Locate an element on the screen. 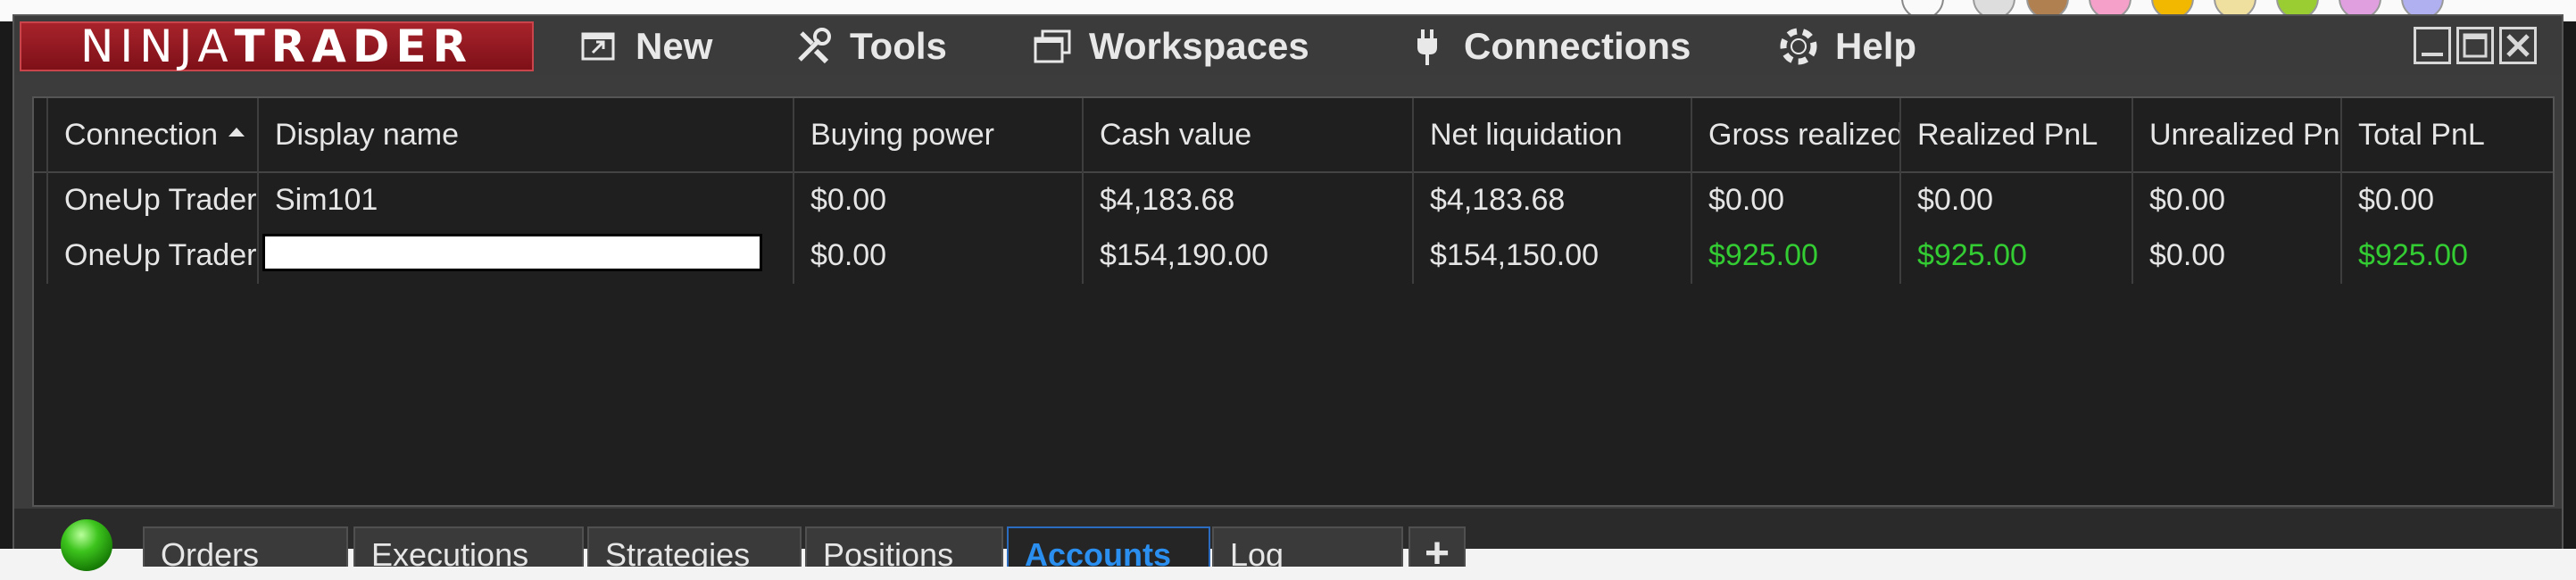  cell-realized-pnl: $925.00 is located at coordinates (2015, 255).